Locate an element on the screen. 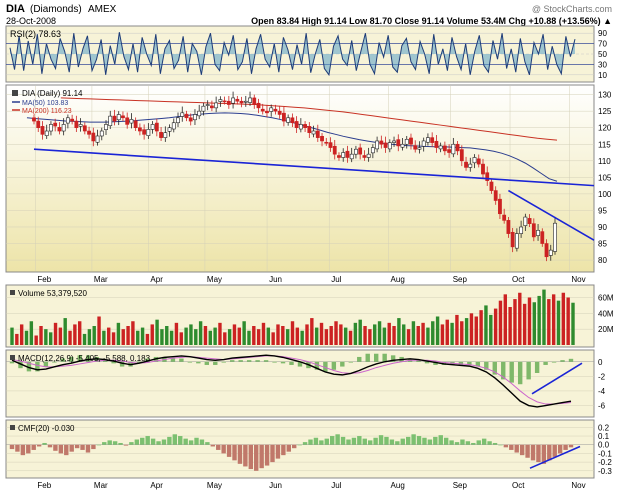 This screenshot has width=618, height=493. cmf-month-label: Mar is located at coordinates (101, 485).